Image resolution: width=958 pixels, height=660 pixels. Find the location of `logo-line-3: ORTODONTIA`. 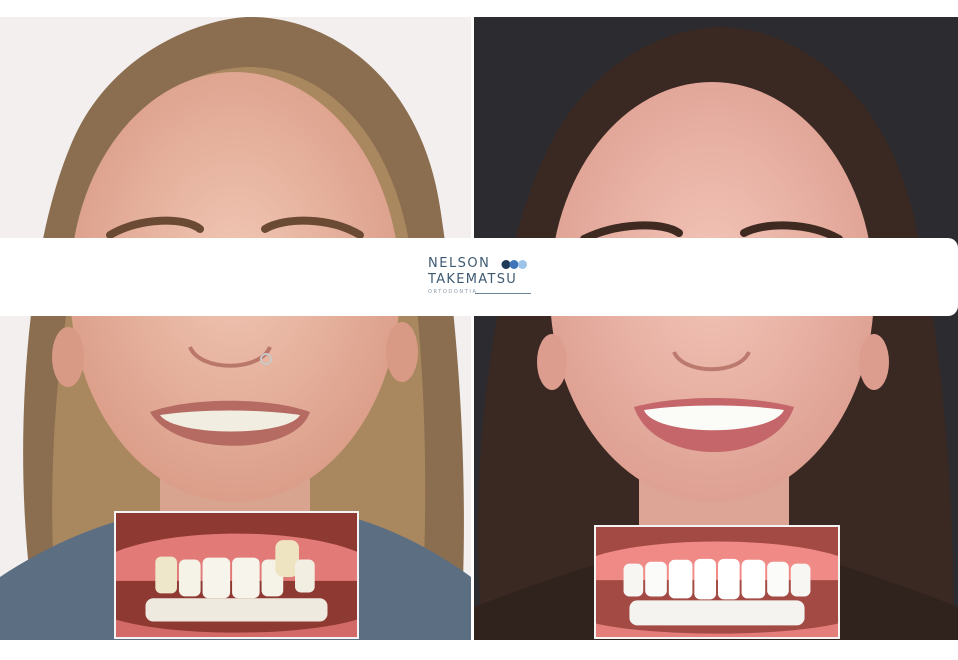

logo-line-3: ORTODONTIA is located at coordinates (453, 292).